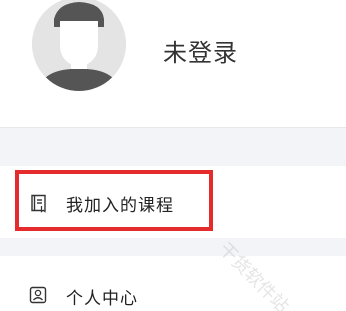 The width and height of the screenshot is (346, 311). What do you see at coordinates (120, 206) in the screenshot?
I see `menu-item-label: 我加入的课程` at bounding box center [120, 206].